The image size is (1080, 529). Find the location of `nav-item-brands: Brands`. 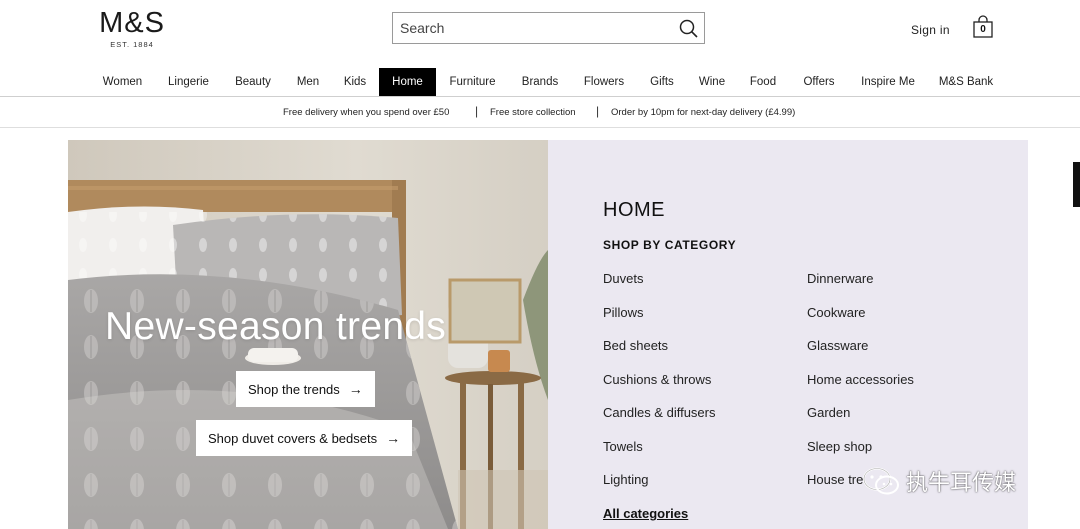

nav-item-brands: Brands is located at coordinates (540, 82).